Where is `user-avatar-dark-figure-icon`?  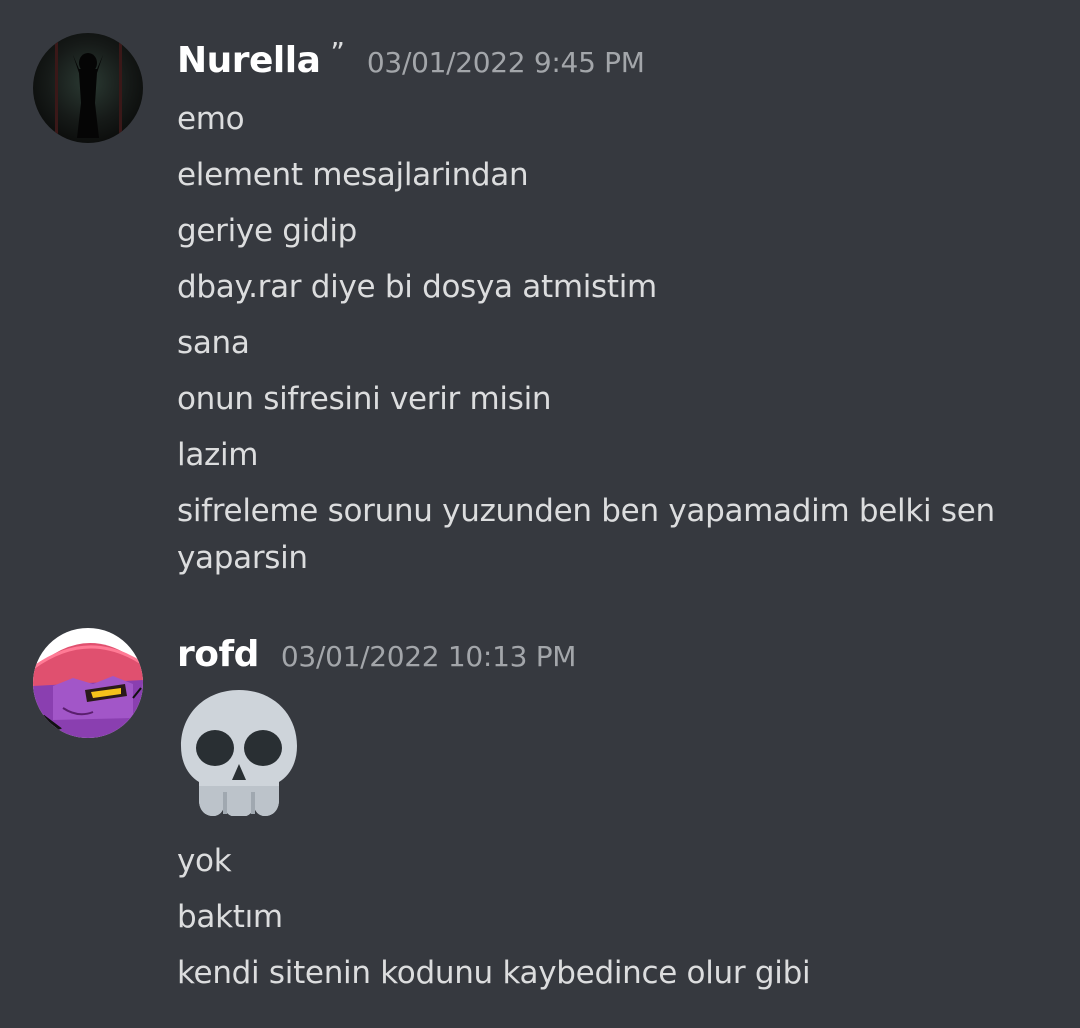 user-avatar-dark-figure-icon is located at coordinates (88, 88).